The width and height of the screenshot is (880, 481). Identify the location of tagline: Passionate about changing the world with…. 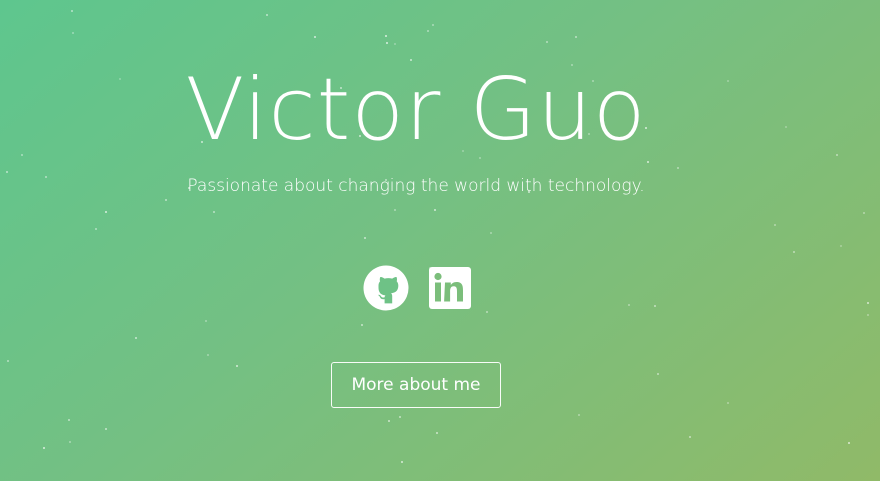
(416, 186).